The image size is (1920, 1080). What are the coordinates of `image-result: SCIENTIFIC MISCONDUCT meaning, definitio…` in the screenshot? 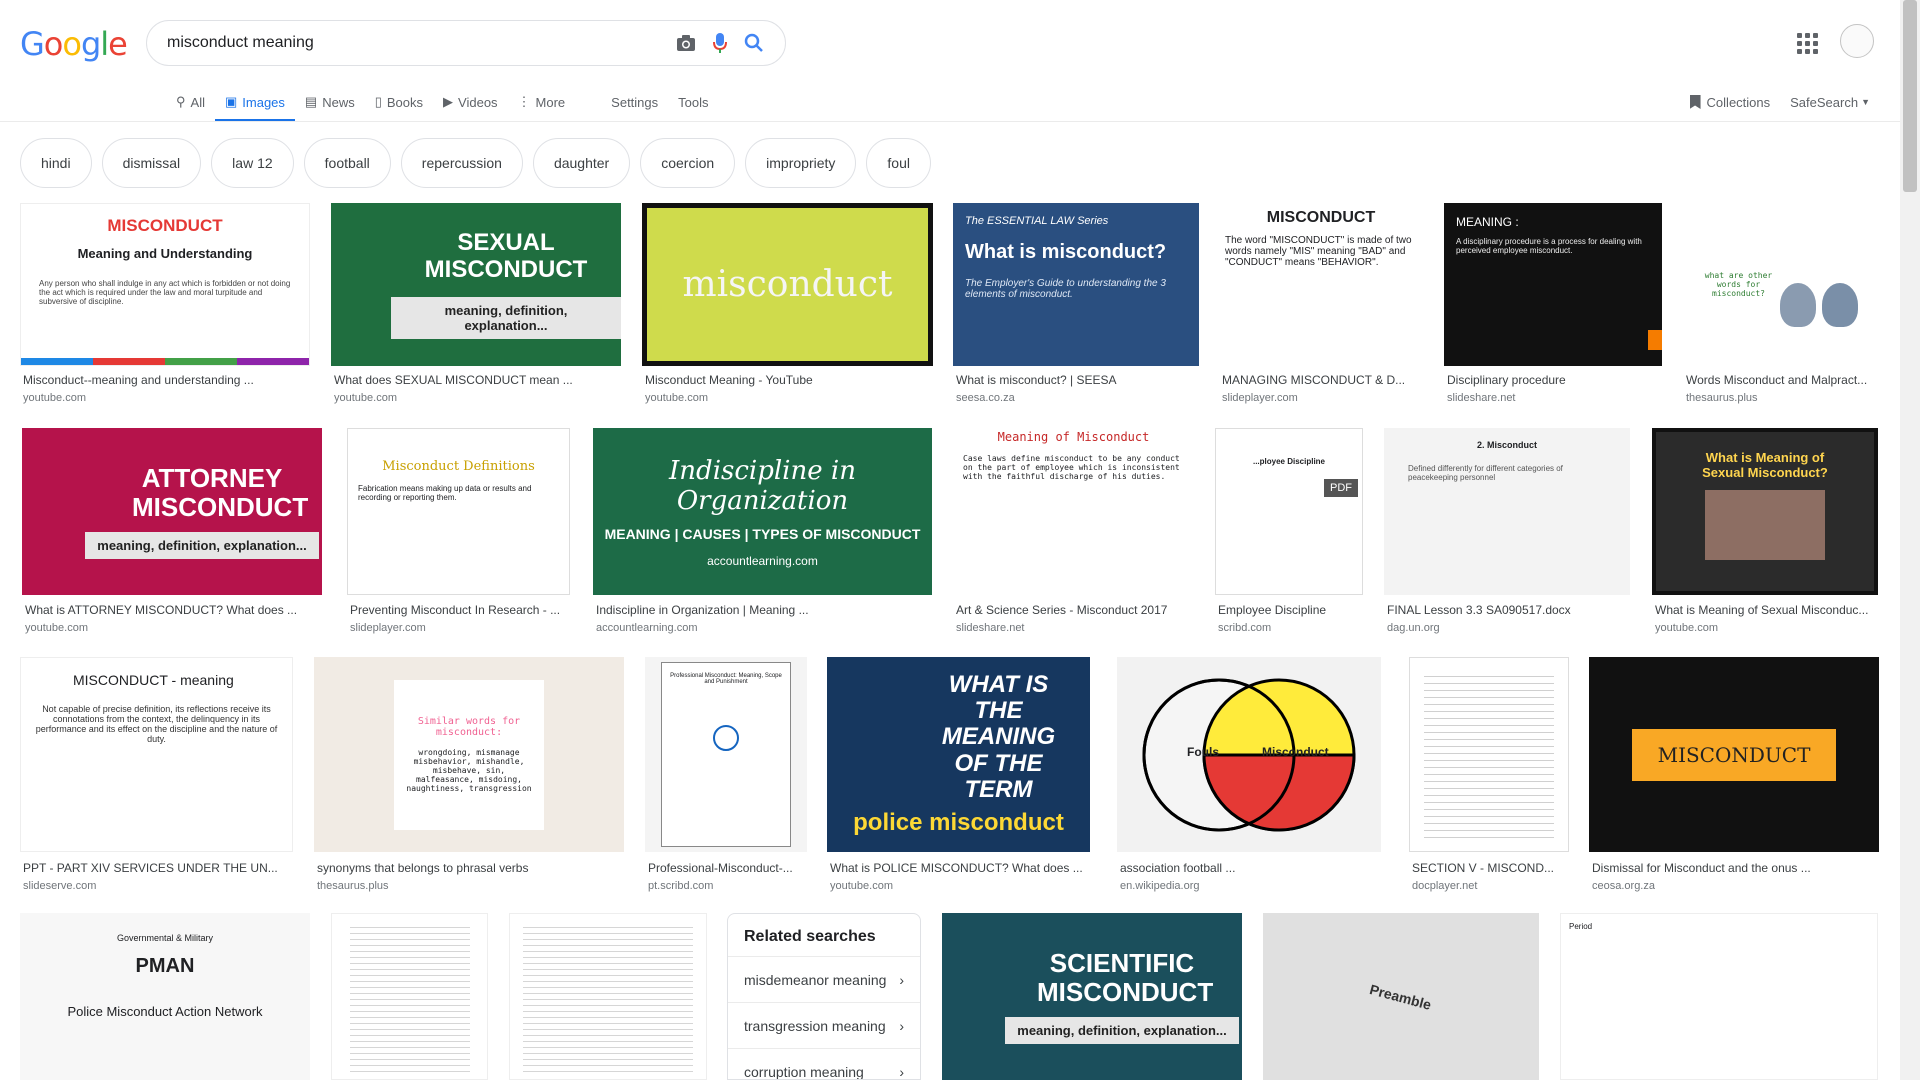 It's located at (1092, 996).